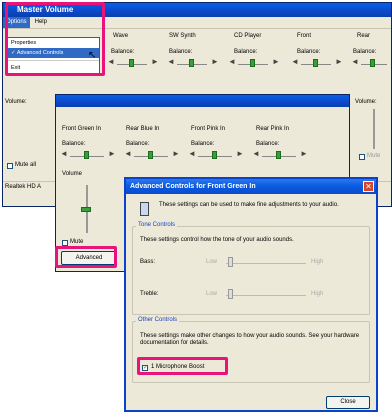  Describe the element at coordinates (86, 209) in the screenshot. I see `volume-slider-thumb` at that location.